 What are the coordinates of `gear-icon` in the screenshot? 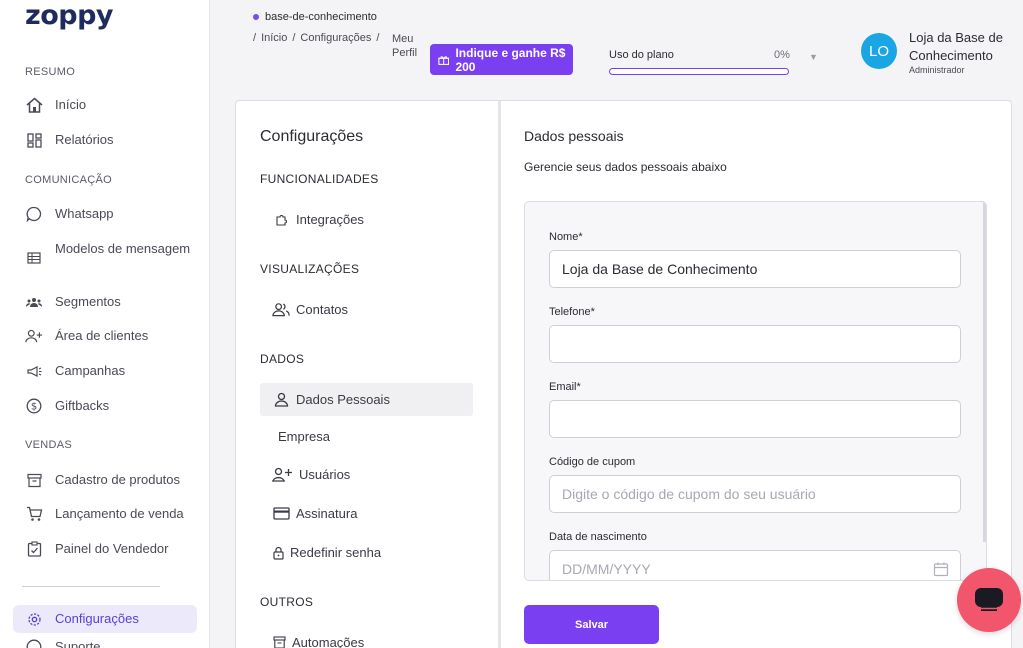 It's located at (34, 619).